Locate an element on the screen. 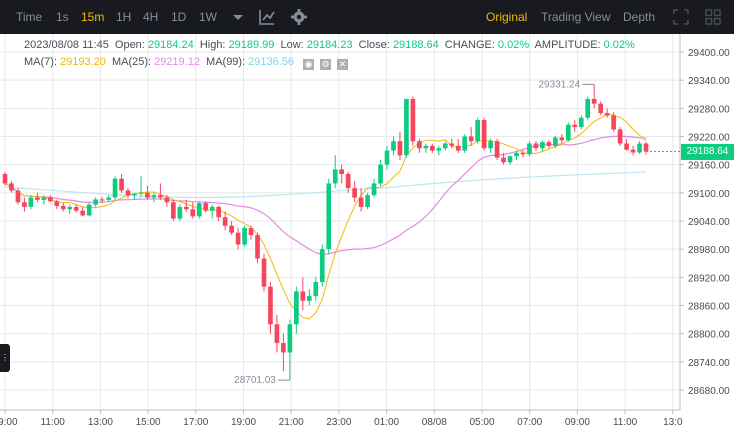 The width and height of the screenshot is (734, 430). x-tick-label: 17:00 is located at coordinates (195, 422).